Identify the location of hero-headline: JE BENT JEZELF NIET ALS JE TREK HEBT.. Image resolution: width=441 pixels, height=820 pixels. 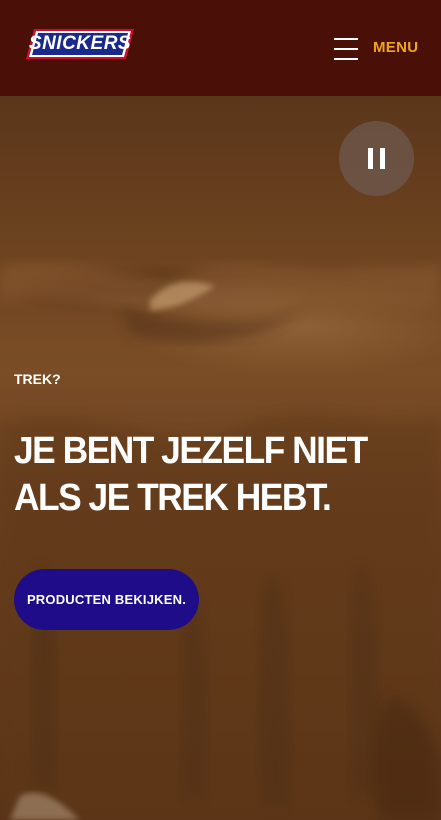
(191, 474).